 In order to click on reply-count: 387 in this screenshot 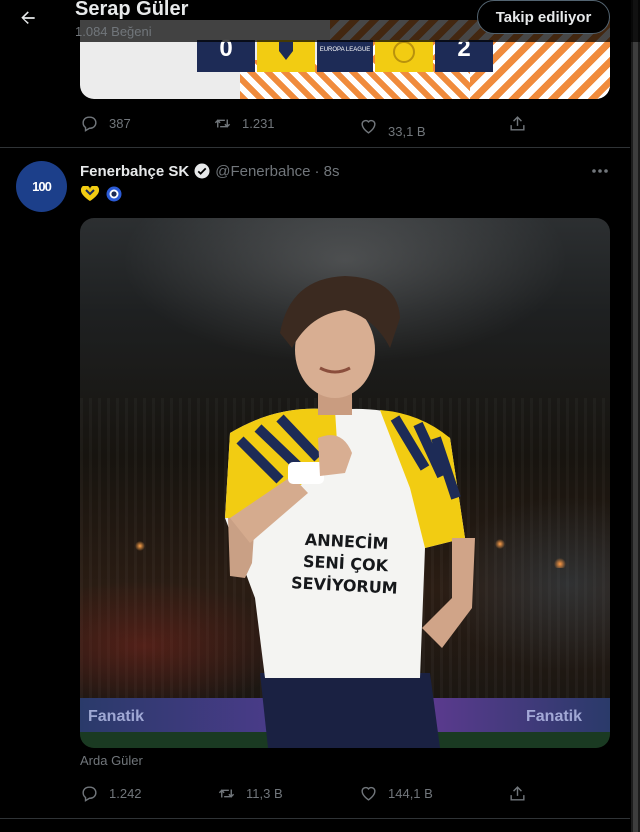, I will do `click(120, 123)`.